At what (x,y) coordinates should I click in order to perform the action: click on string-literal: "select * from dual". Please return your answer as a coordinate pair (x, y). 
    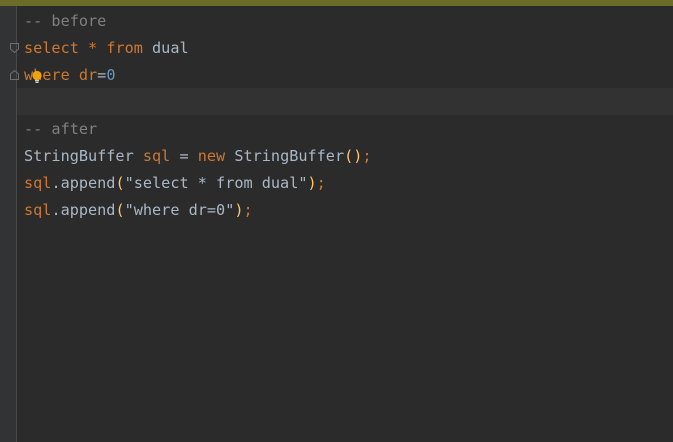
    Looking at the image, I should click on (216, 183).